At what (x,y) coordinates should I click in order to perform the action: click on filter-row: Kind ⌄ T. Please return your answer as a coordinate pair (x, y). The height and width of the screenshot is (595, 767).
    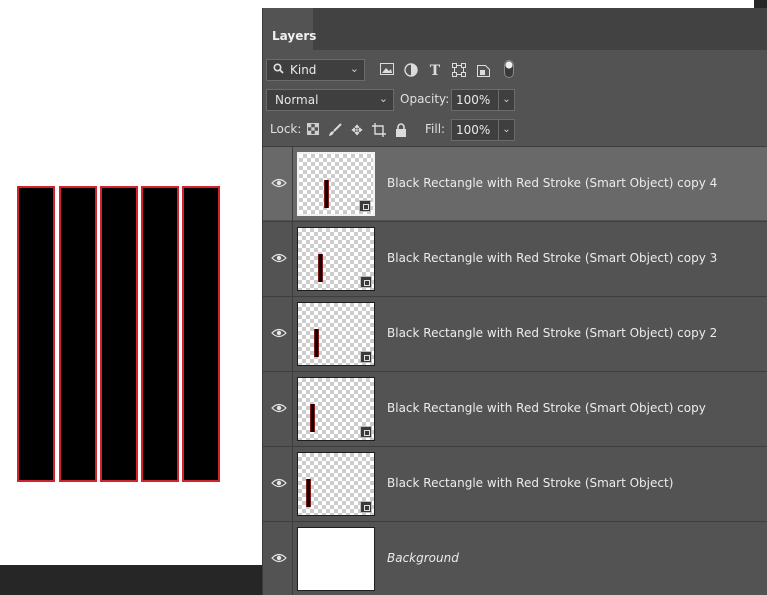
    Looking at the image, I should click on (515, 71).